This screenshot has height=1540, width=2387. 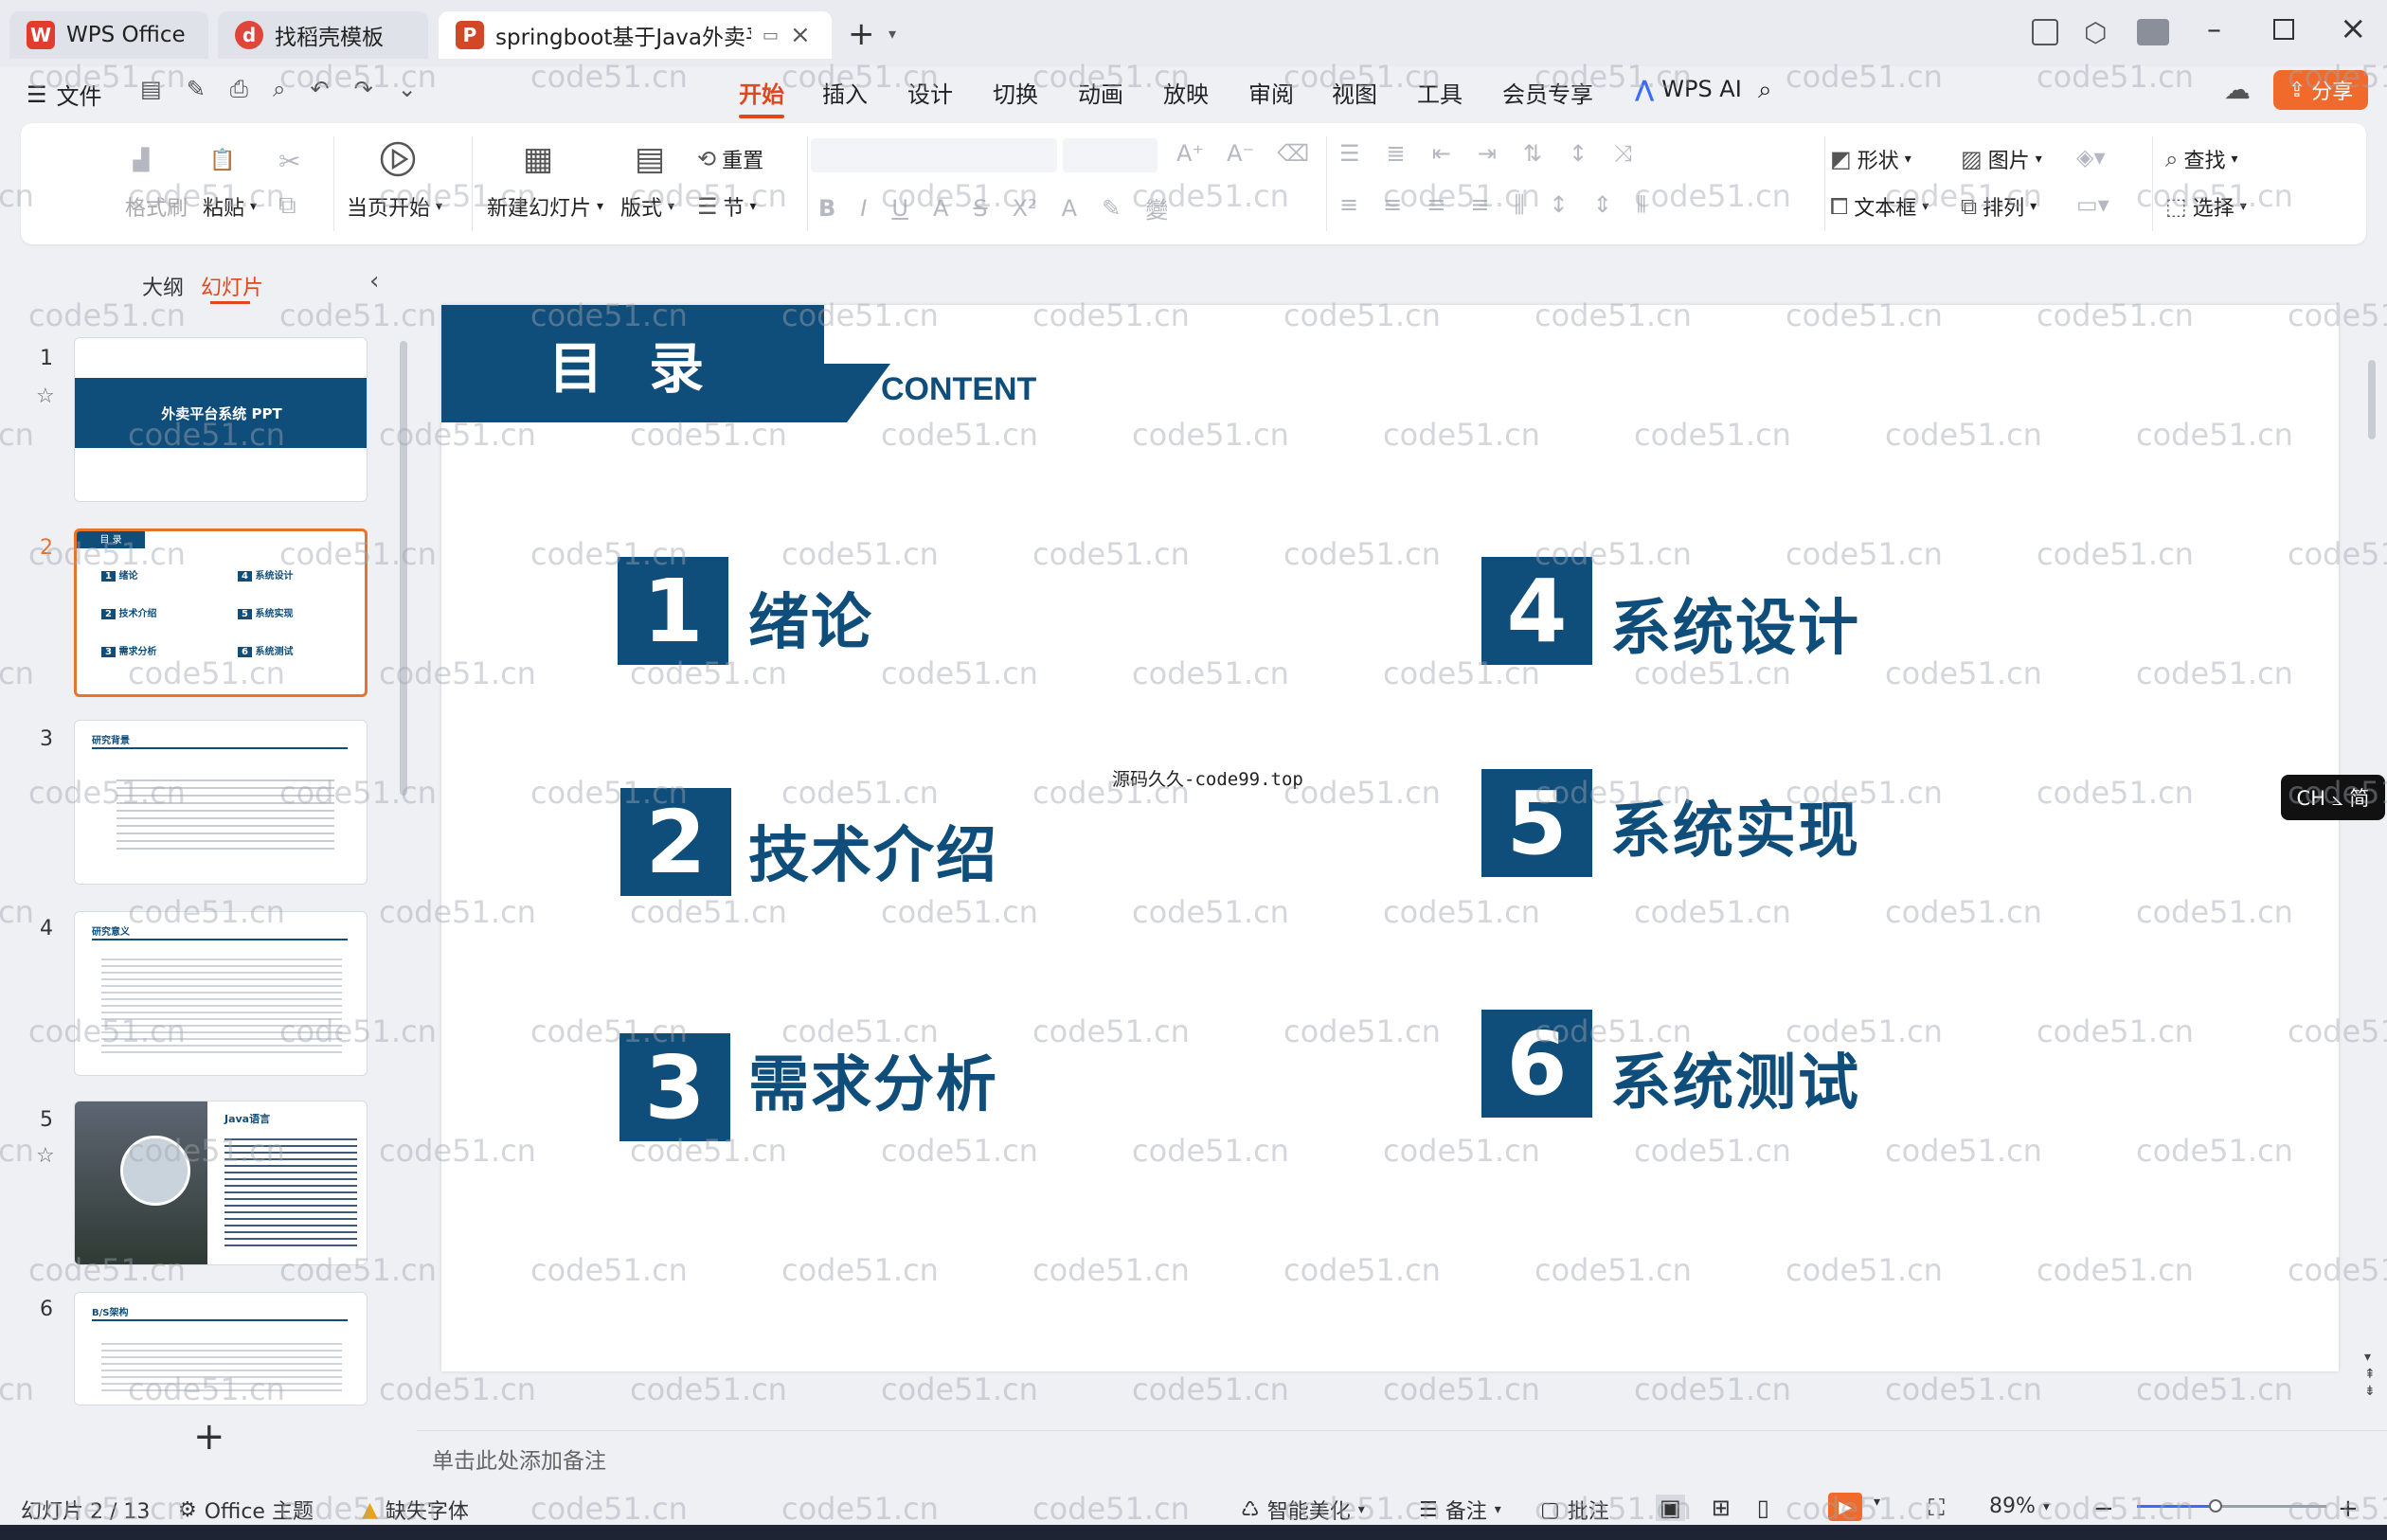 What do you see at coordinates (2001, 159) in the screenshot?
I see `picture-button: ▨ 图片 ▾` at bounding box center [2001, 159].